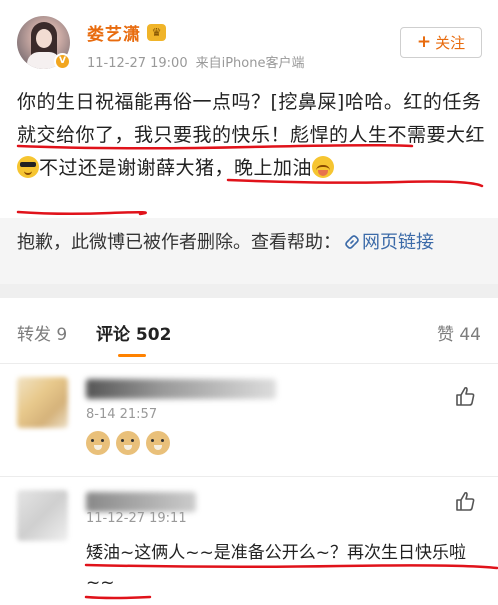  Describe the element at coordinates (398, 242) in the screenshot. I see `web-link: 网页链接` at that location.